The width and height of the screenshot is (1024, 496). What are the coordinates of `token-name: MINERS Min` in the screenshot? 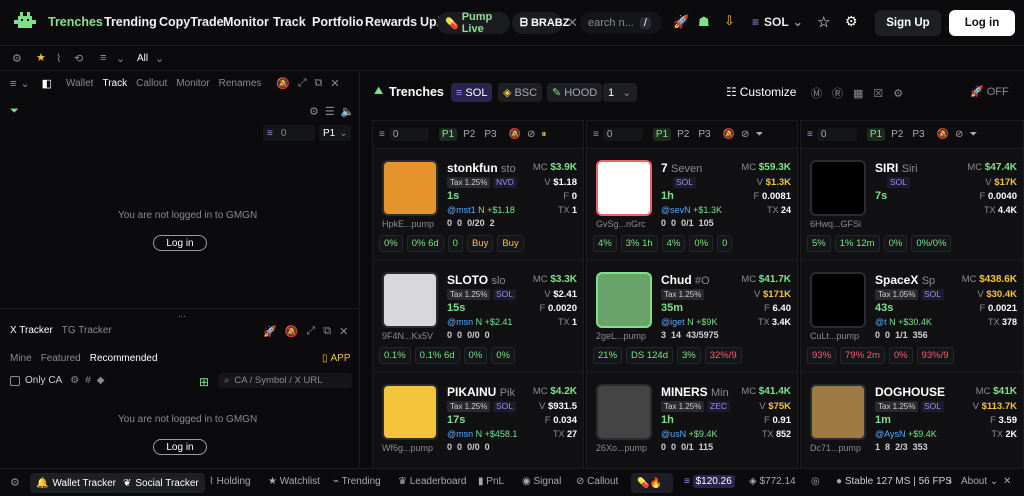 It's located at (699, 392).